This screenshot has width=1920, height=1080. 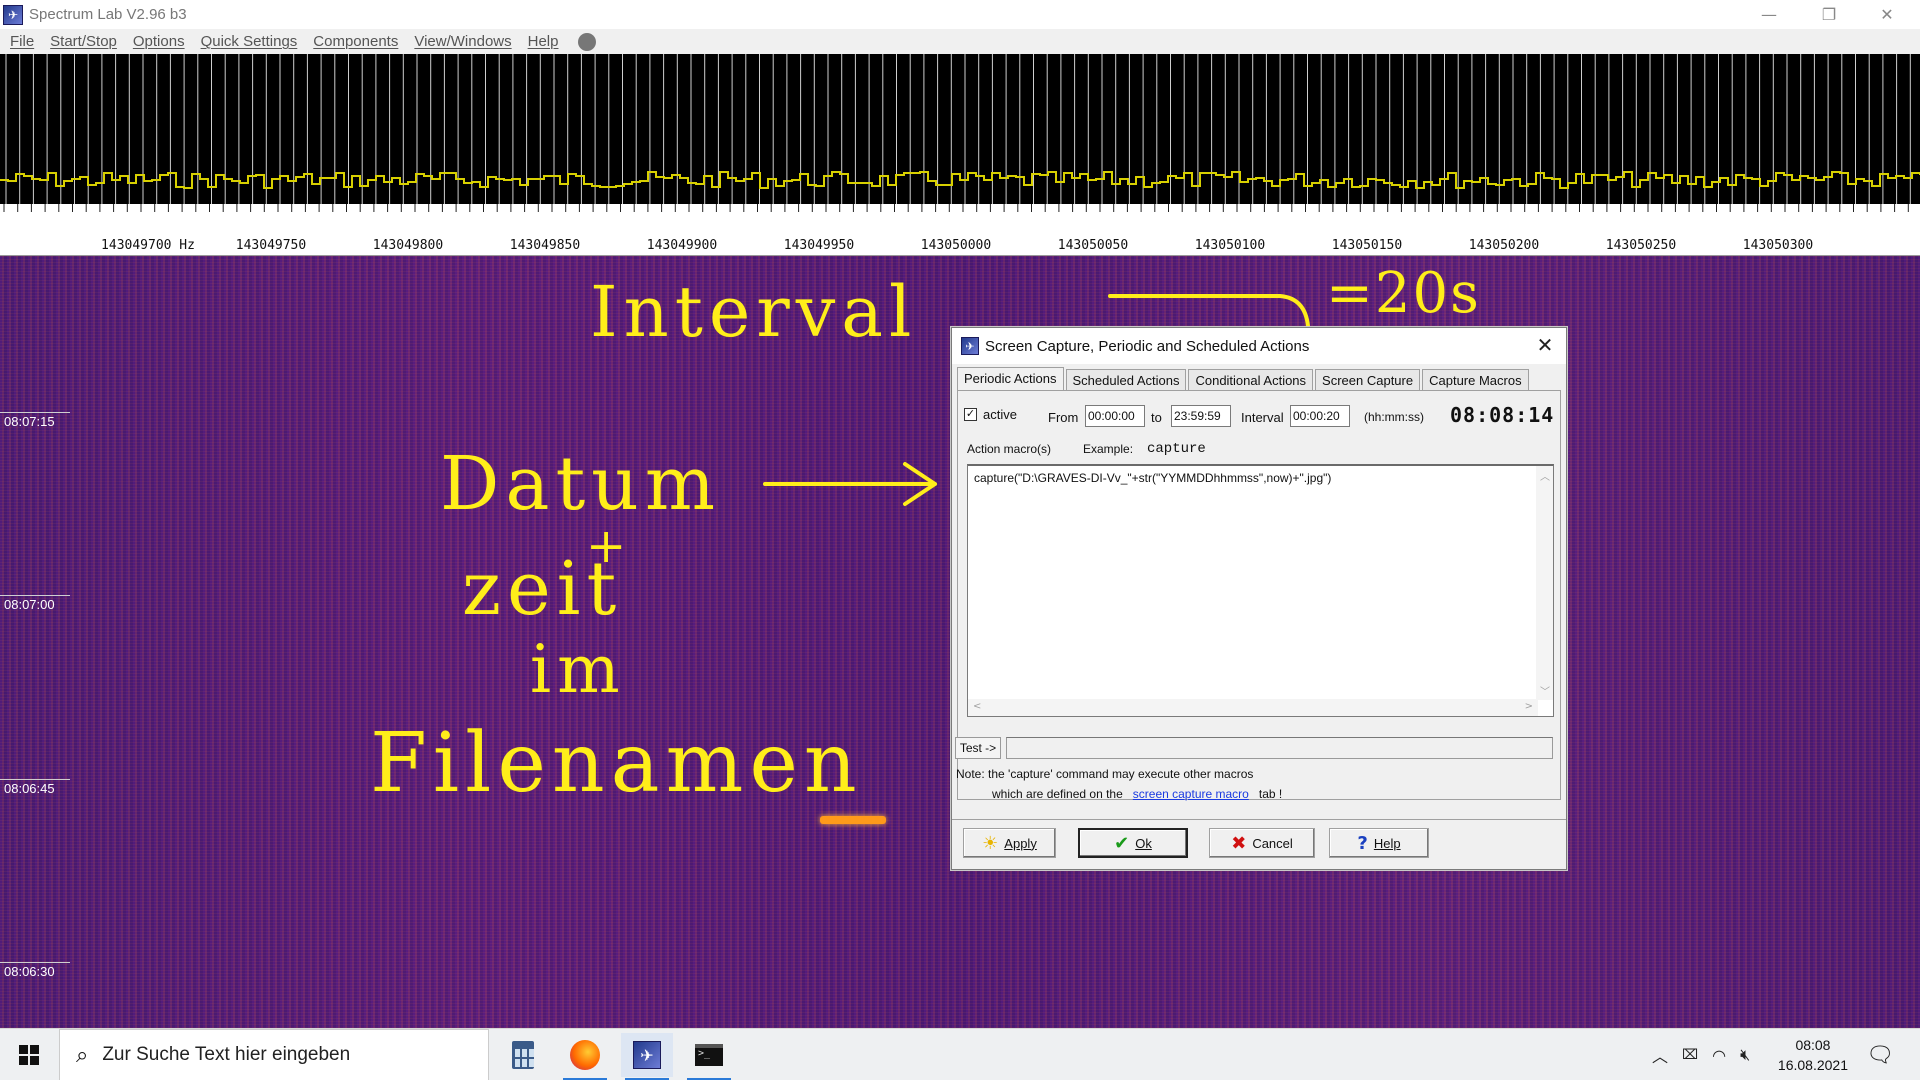 I want to click on search-icon: ⌕, so click(x=82, y=1055).